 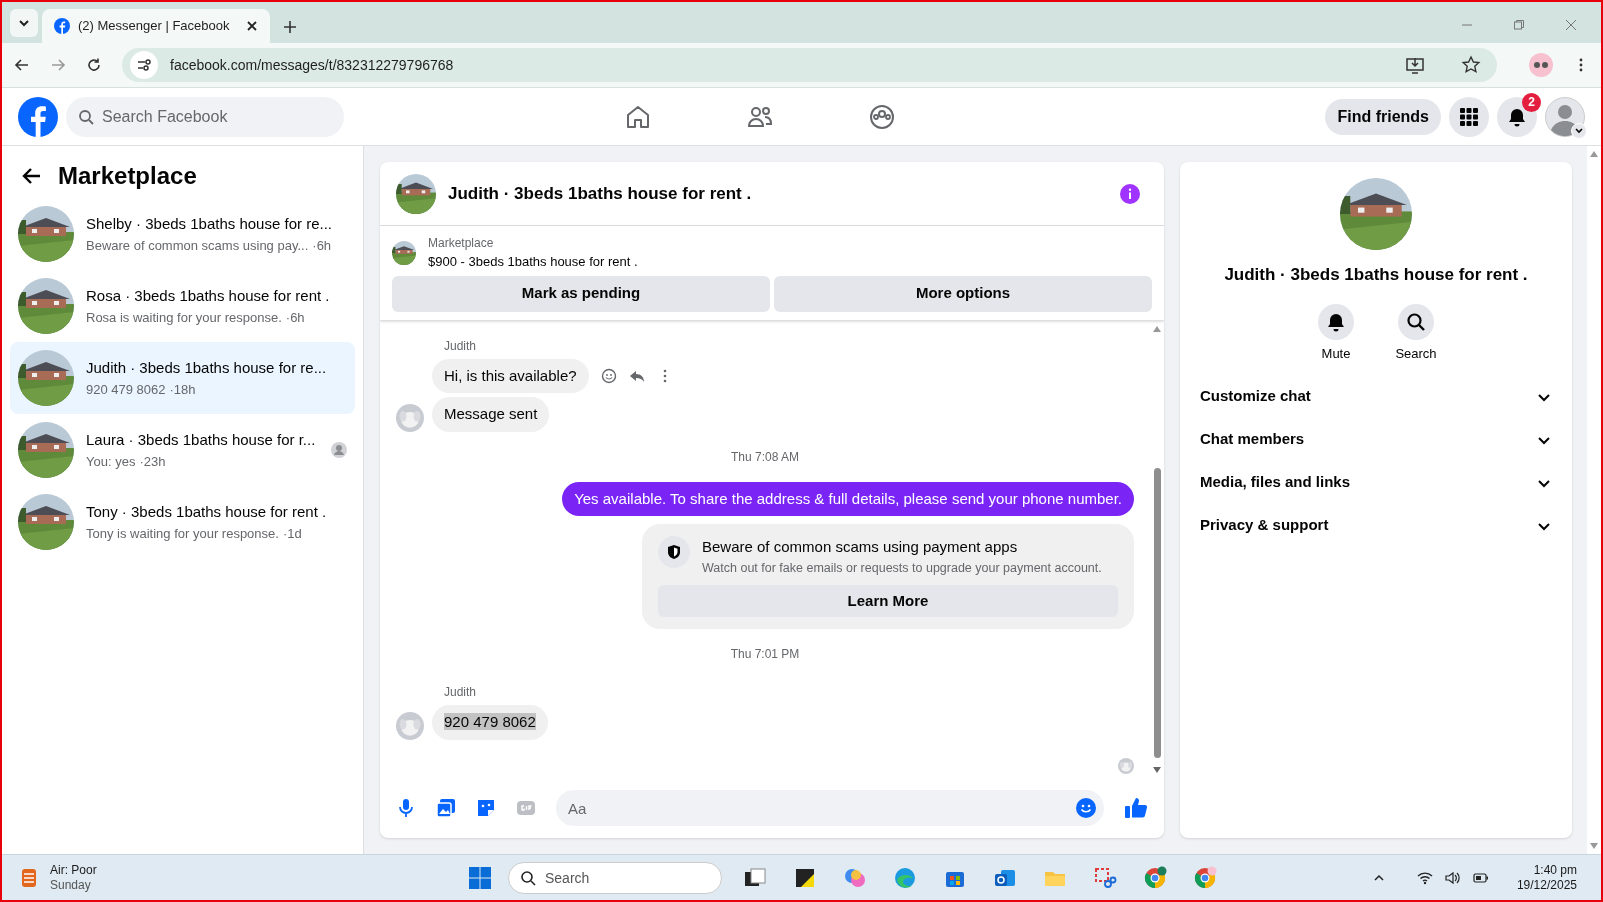 What do you see at coordinates (905, 877) in the screenshot?
I see `edge-icon` at bounding box center [905, 877].